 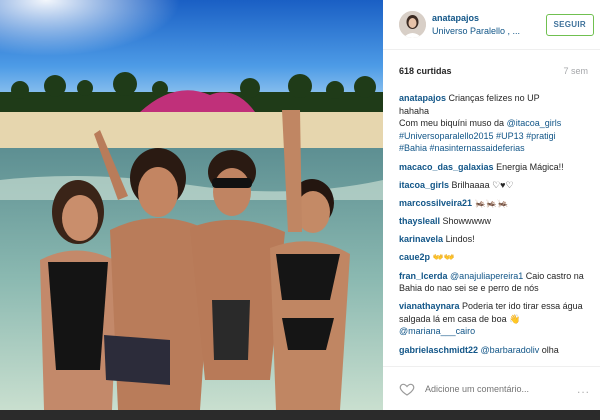 I want to click on comment-username: caue2p, so click(x=414, y=257).